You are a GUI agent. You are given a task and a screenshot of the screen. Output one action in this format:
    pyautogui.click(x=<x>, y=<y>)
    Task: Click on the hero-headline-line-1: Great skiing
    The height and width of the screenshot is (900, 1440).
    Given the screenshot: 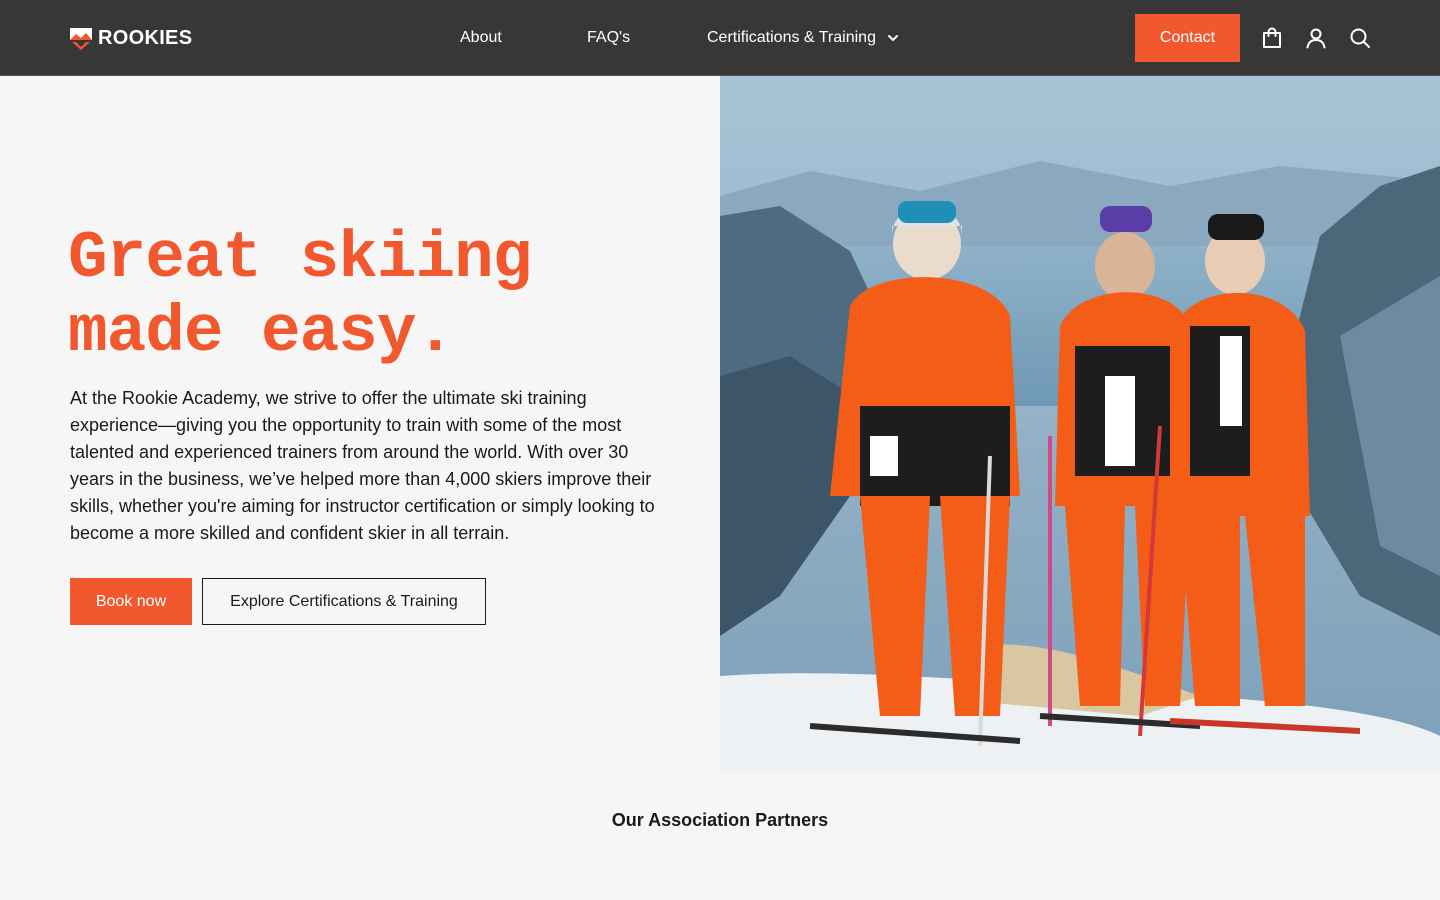 What is the action you would take?
    pyautogui.click(x=300, y=258)
    